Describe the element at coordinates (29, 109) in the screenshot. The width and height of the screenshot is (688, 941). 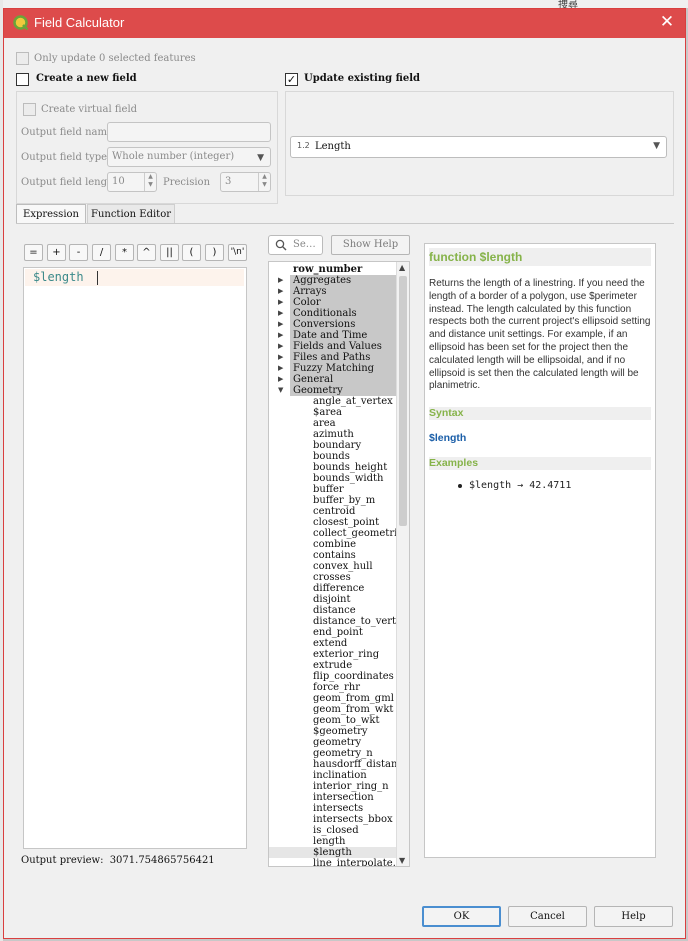
I see `create-virtual-checkbox` at that location.